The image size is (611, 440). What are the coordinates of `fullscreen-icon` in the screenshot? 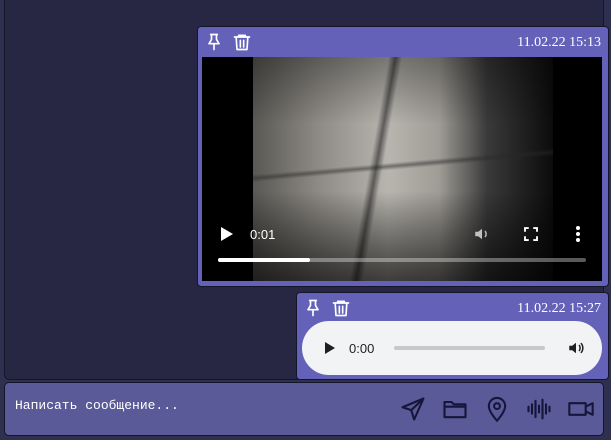 It's located at (531, 234).